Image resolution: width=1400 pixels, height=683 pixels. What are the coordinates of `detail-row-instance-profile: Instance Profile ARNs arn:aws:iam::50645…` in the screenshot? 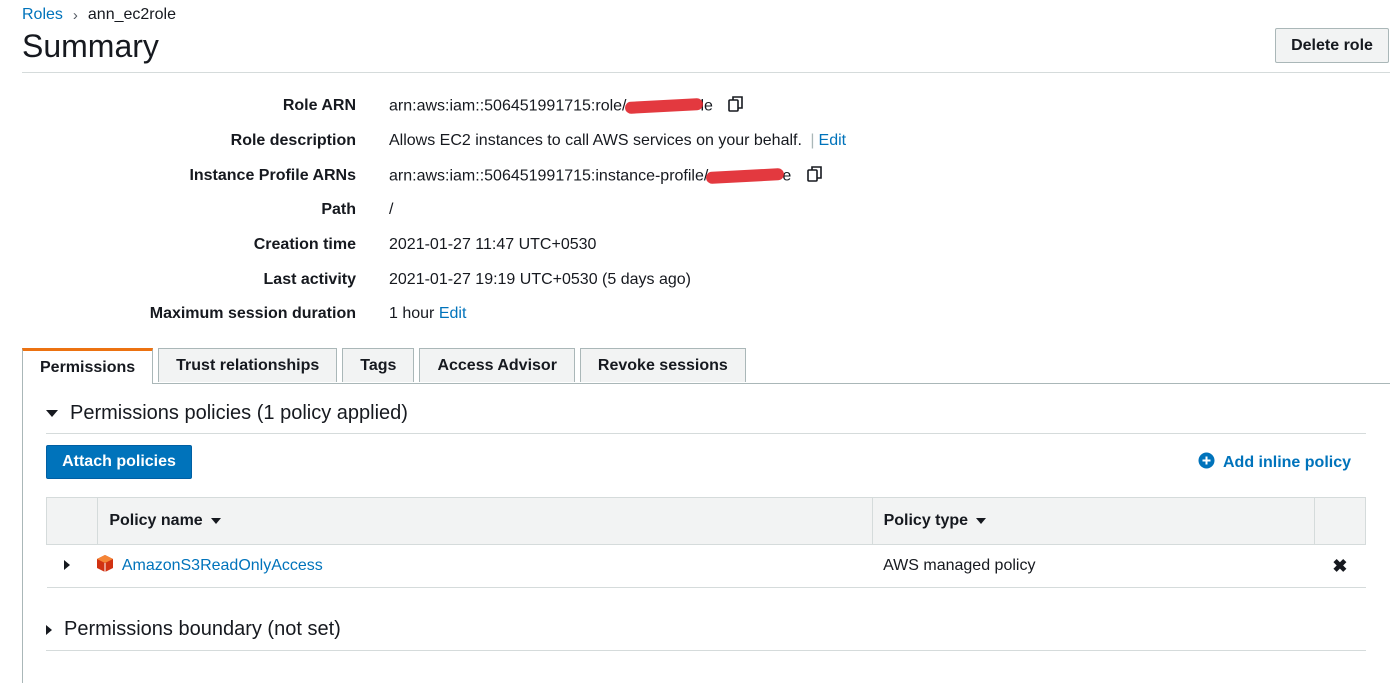 It's located at (500, 176).